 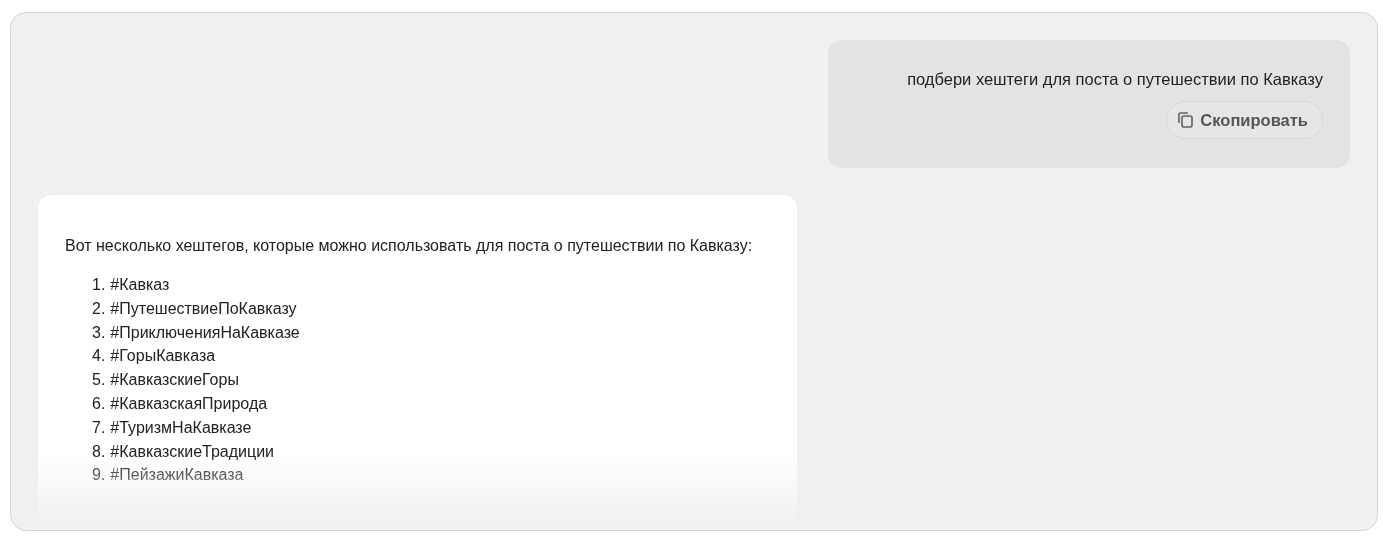 What do you see at coordinates (1244, 120) in the screenshot?
I see `copy-button: Скопировать` at bounding box center [1244, 120].